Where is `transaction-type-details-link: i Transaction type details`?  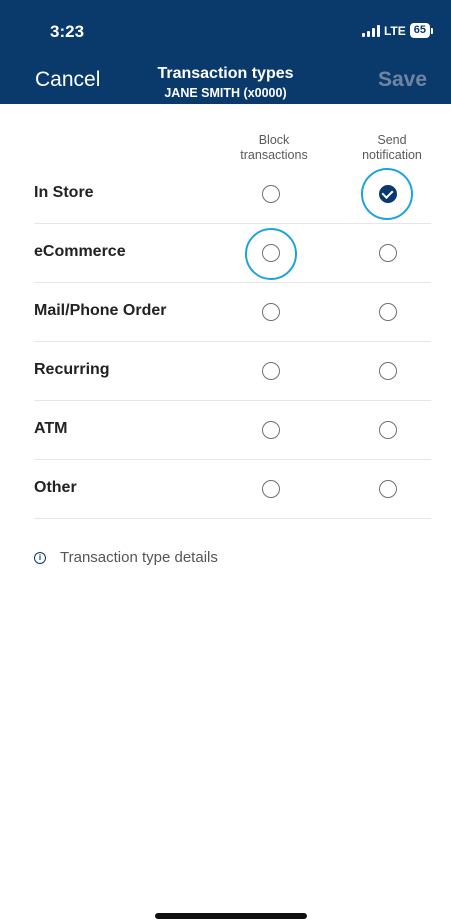
transaction-type-details-link: i Transaction type details is located at coordinates (126, 557).